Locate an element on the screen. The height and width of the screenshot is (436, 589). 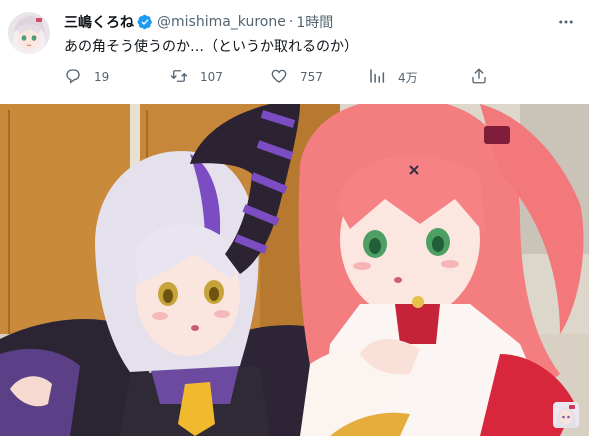
avatar is located at coordinates (29, 33).